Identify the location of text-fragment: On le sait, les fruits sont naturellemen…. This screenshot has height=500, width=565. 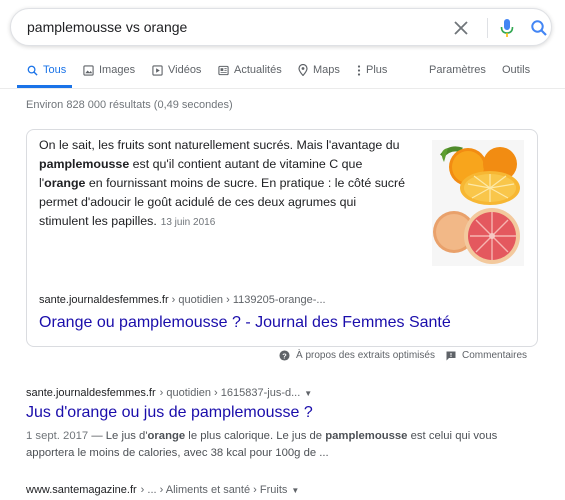
(219, 145).